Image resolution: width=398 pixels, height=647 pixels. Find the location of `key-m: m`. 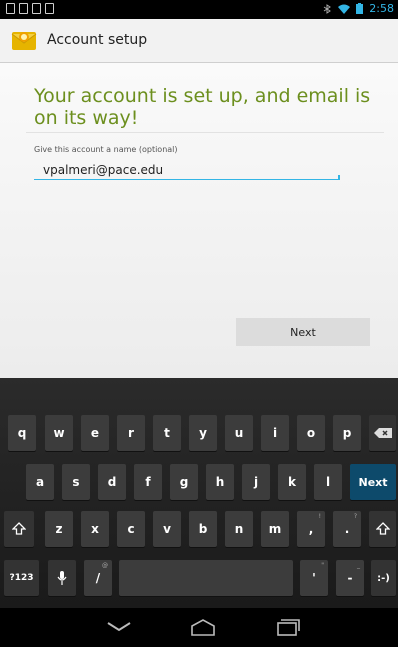

key-m: m is located at coordinates (275, 529).